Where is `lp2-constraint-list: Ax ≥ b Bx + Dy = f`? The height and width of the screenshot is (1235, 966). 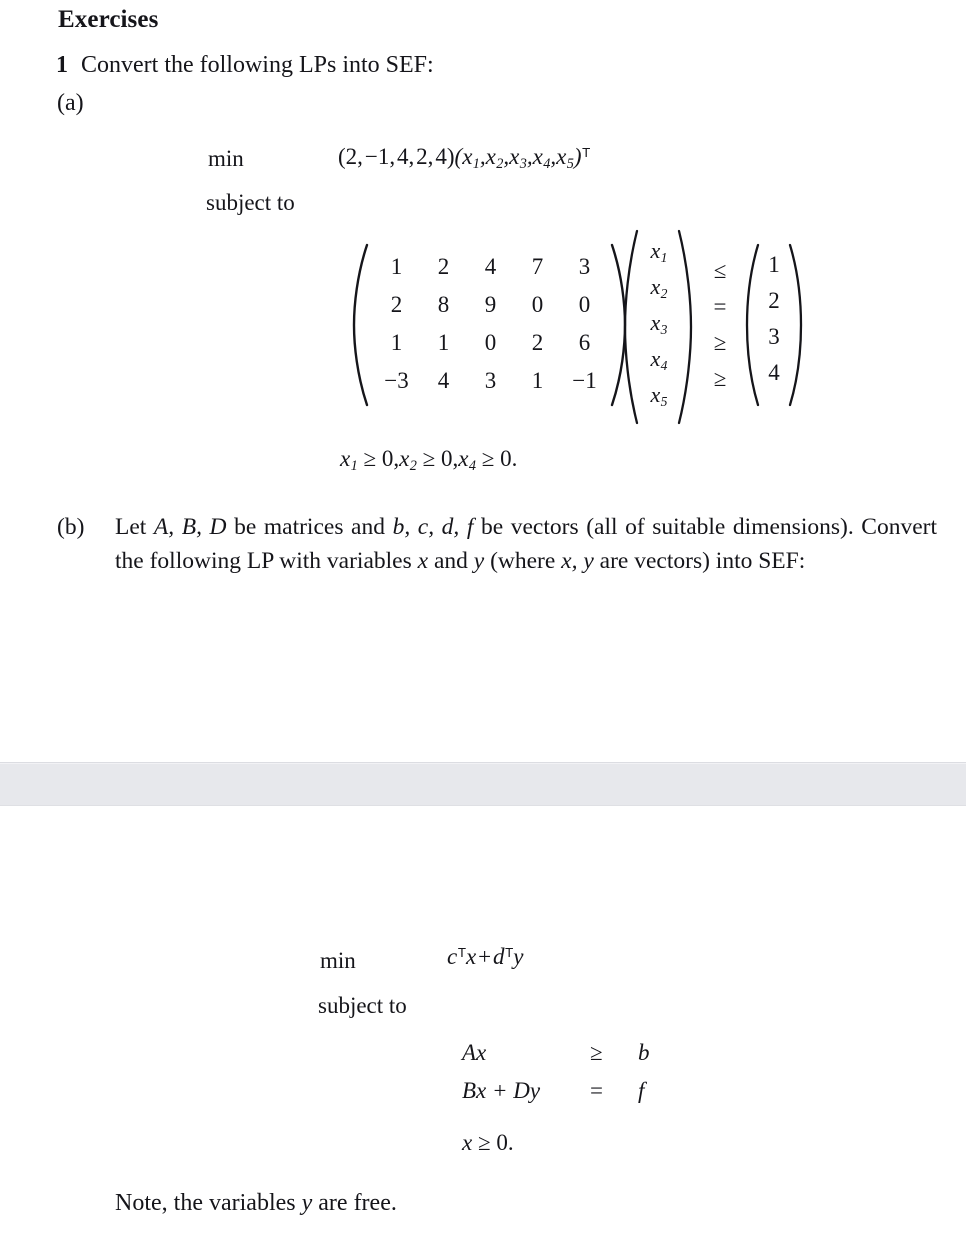
lp2-constraint-list: Ax ≥ b Bx + Dy = f is located at coordinates (556, 1078).